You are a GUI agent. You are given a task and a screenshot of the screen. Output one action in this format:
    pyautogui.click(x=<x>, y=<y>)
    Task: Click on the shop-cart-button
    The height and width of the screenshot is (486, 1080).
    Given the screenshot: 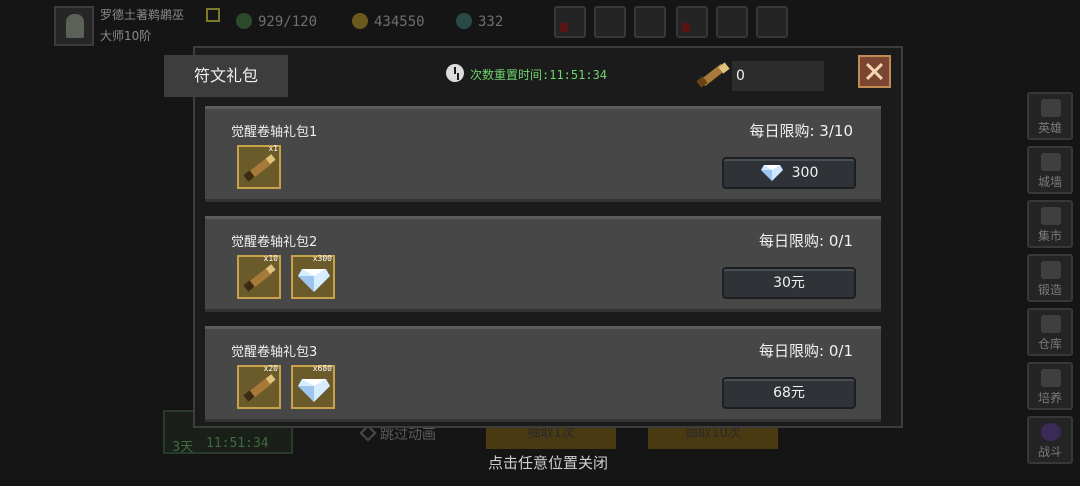 What is the action you would take?
    pyautogui.click(x=570, y=22)
    